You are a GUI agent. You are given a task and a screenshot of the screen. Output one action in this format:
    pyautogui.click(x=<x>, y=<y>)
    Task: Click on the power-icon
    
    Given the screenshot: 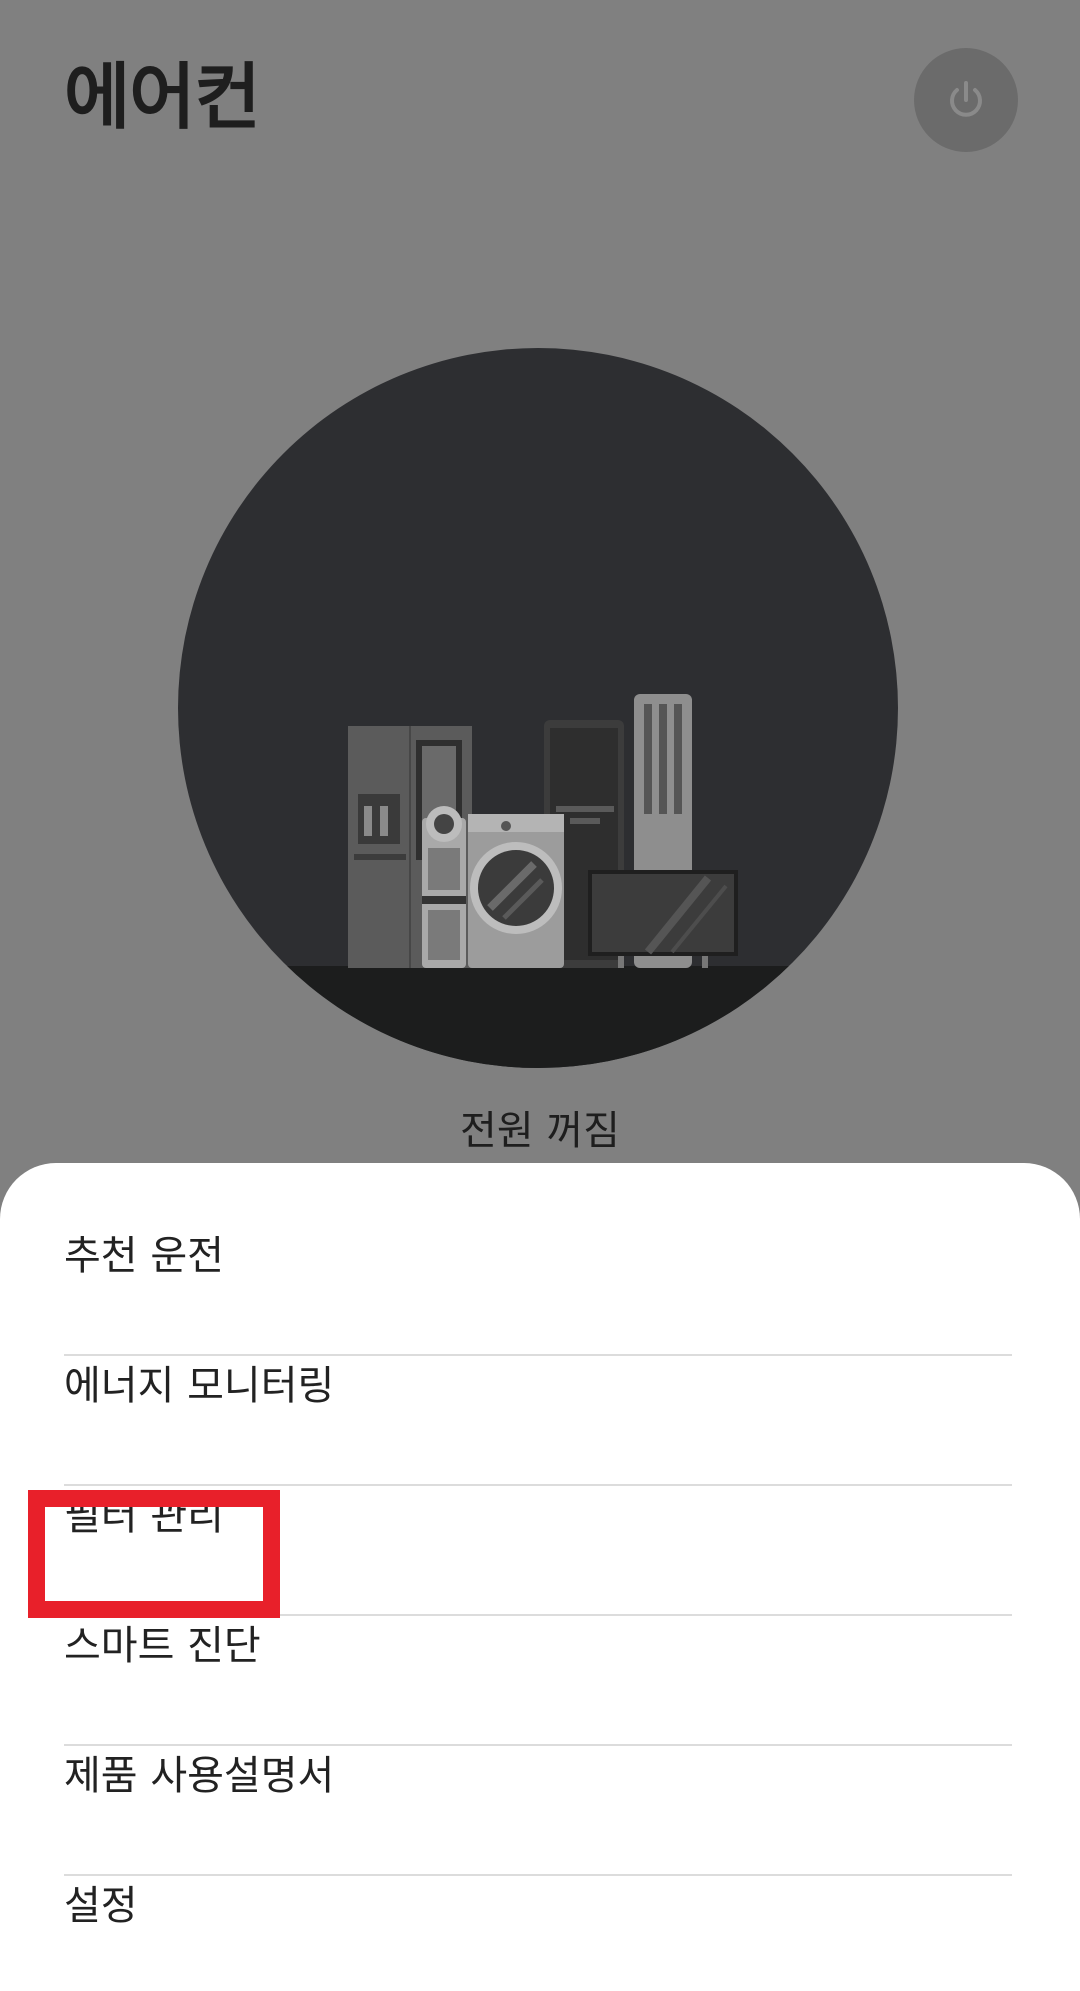 What is the action you would take?
    pyautogui.click(x=966, y=99)
    